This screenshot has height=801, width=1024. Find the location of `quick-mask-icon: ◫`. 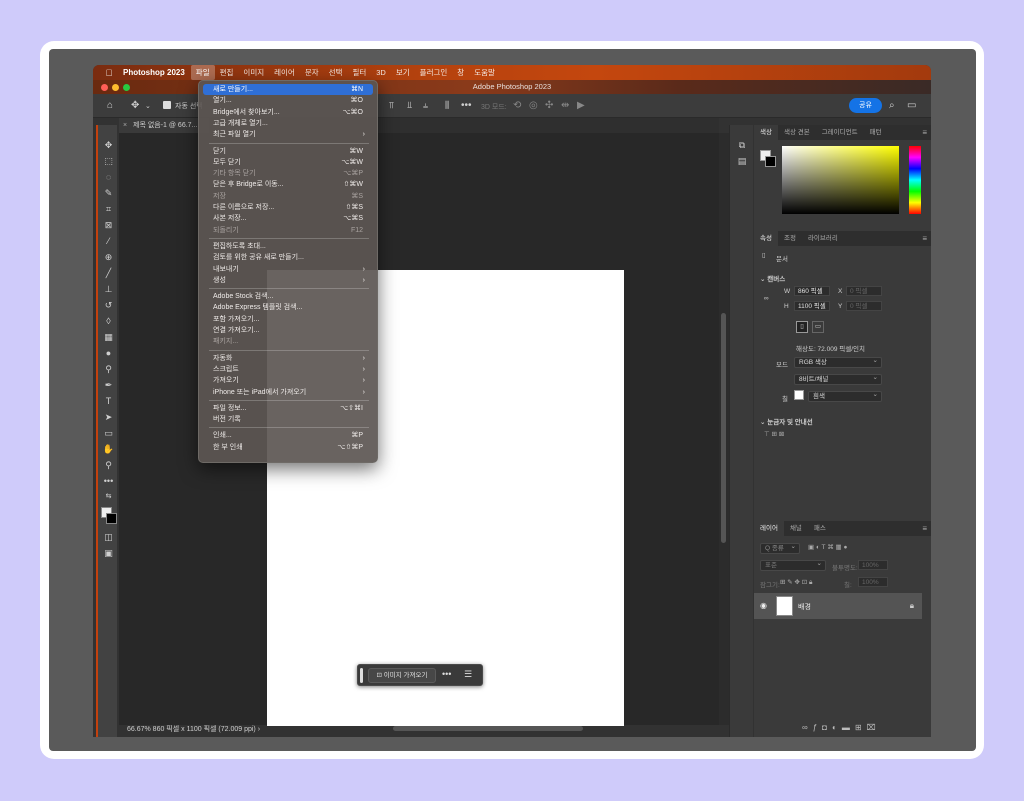

quick-mask-icon: ◫ is located at coordinates (108, 537).